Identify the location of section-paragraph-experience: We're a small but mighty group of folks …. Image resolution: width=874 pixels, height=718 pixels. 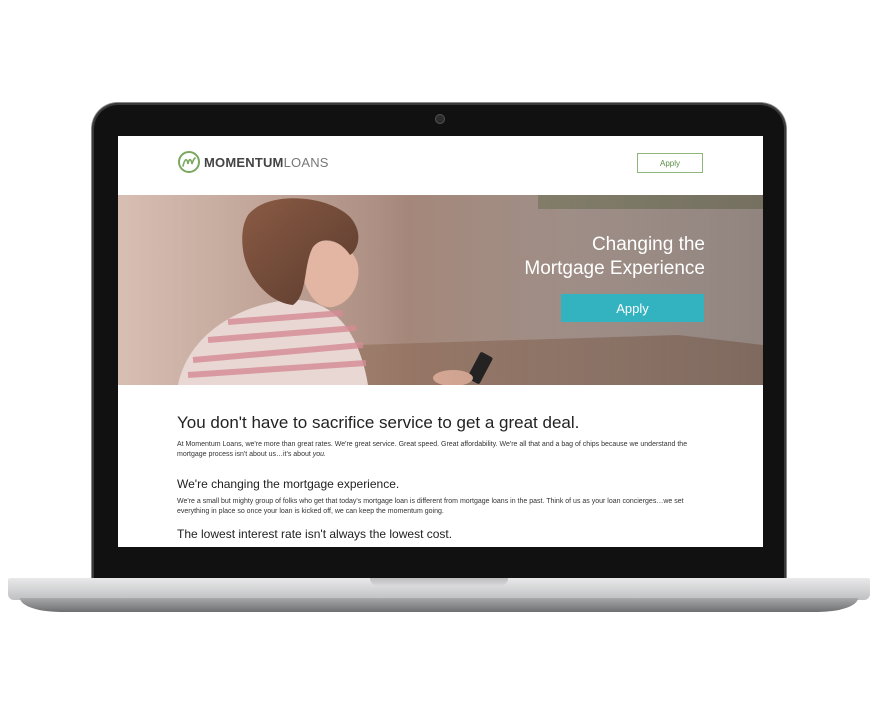
(430, 506).